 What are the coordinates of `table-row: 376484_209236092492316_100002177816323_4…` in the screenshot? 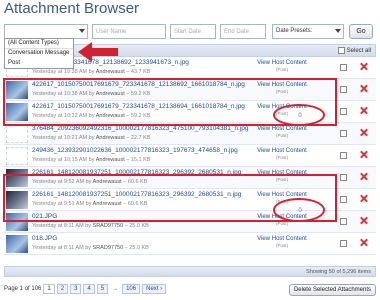 It's located at (190, 134).